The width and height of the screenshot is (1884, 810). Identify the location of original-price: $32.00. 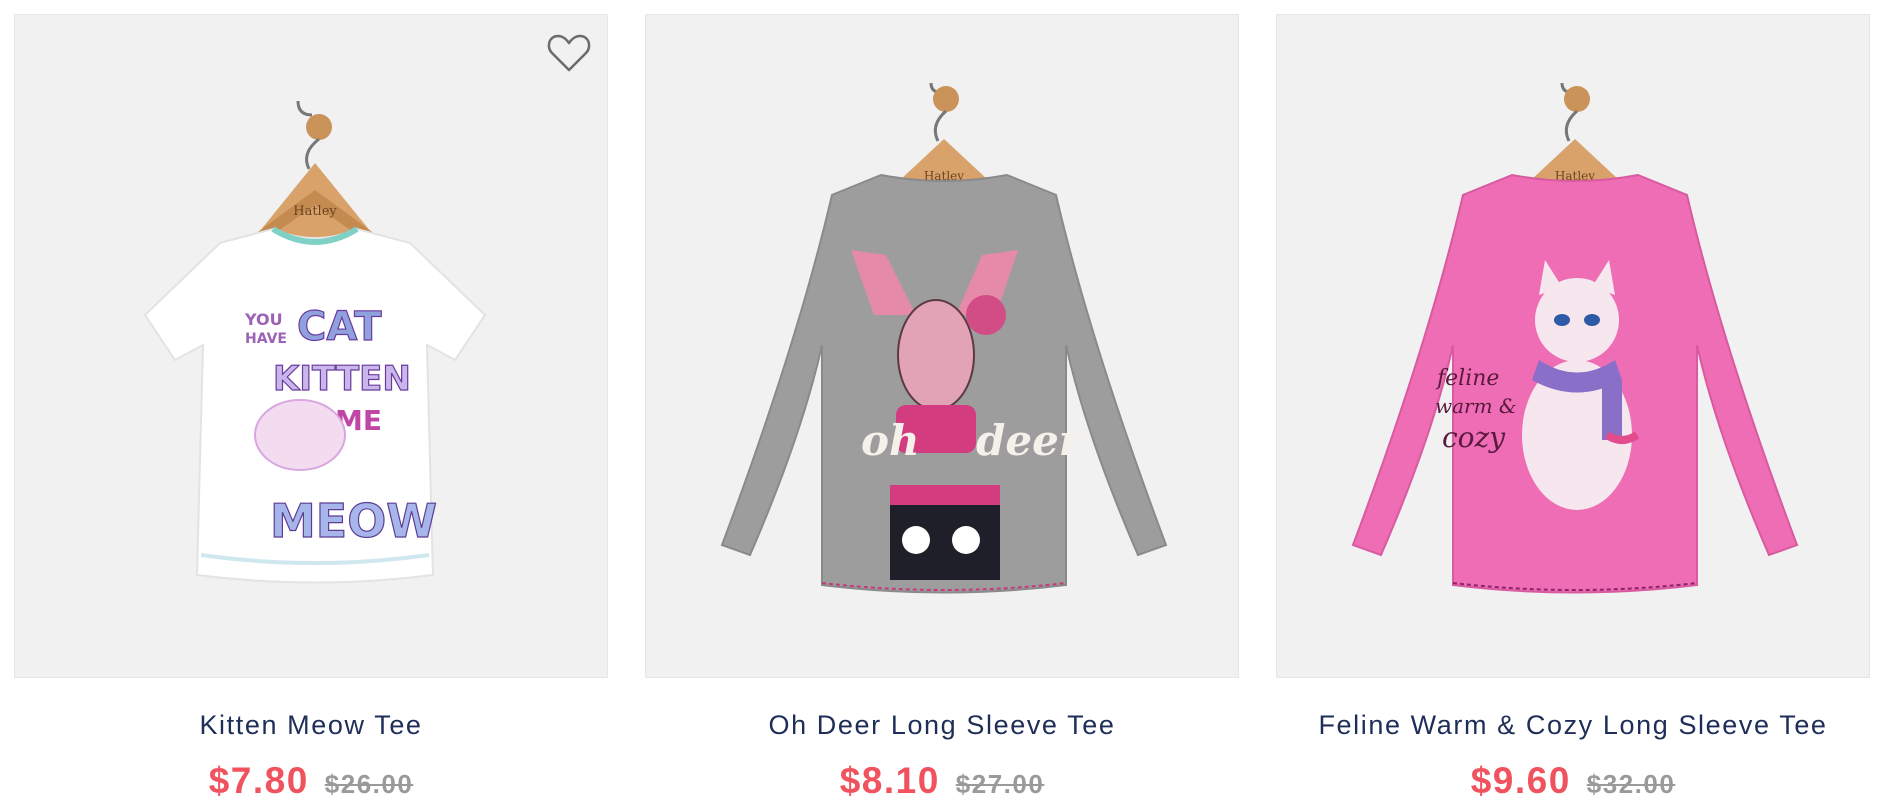
(1631, 784).